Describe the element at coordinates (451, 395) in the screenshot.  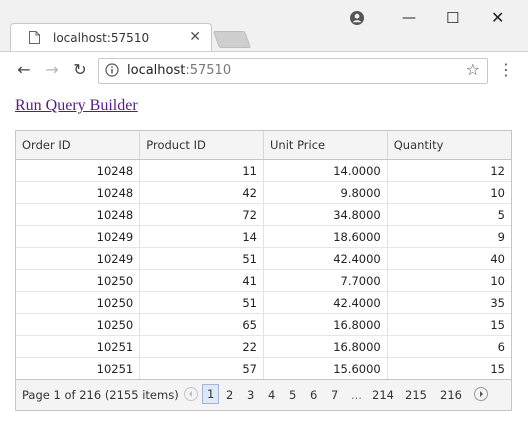
I see `page-button: 216` at that location.